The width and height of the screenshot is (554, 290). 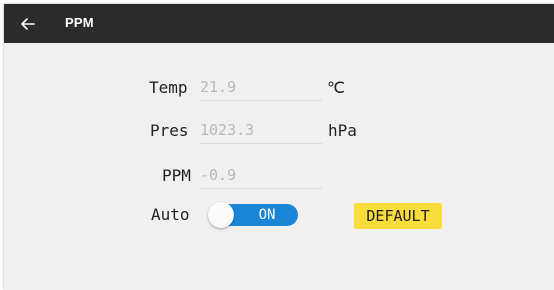 What do you see at coordinates (267, 215) in the screenshot?
I see `toggle-state-text: ON` at bounding box center [267, 215].